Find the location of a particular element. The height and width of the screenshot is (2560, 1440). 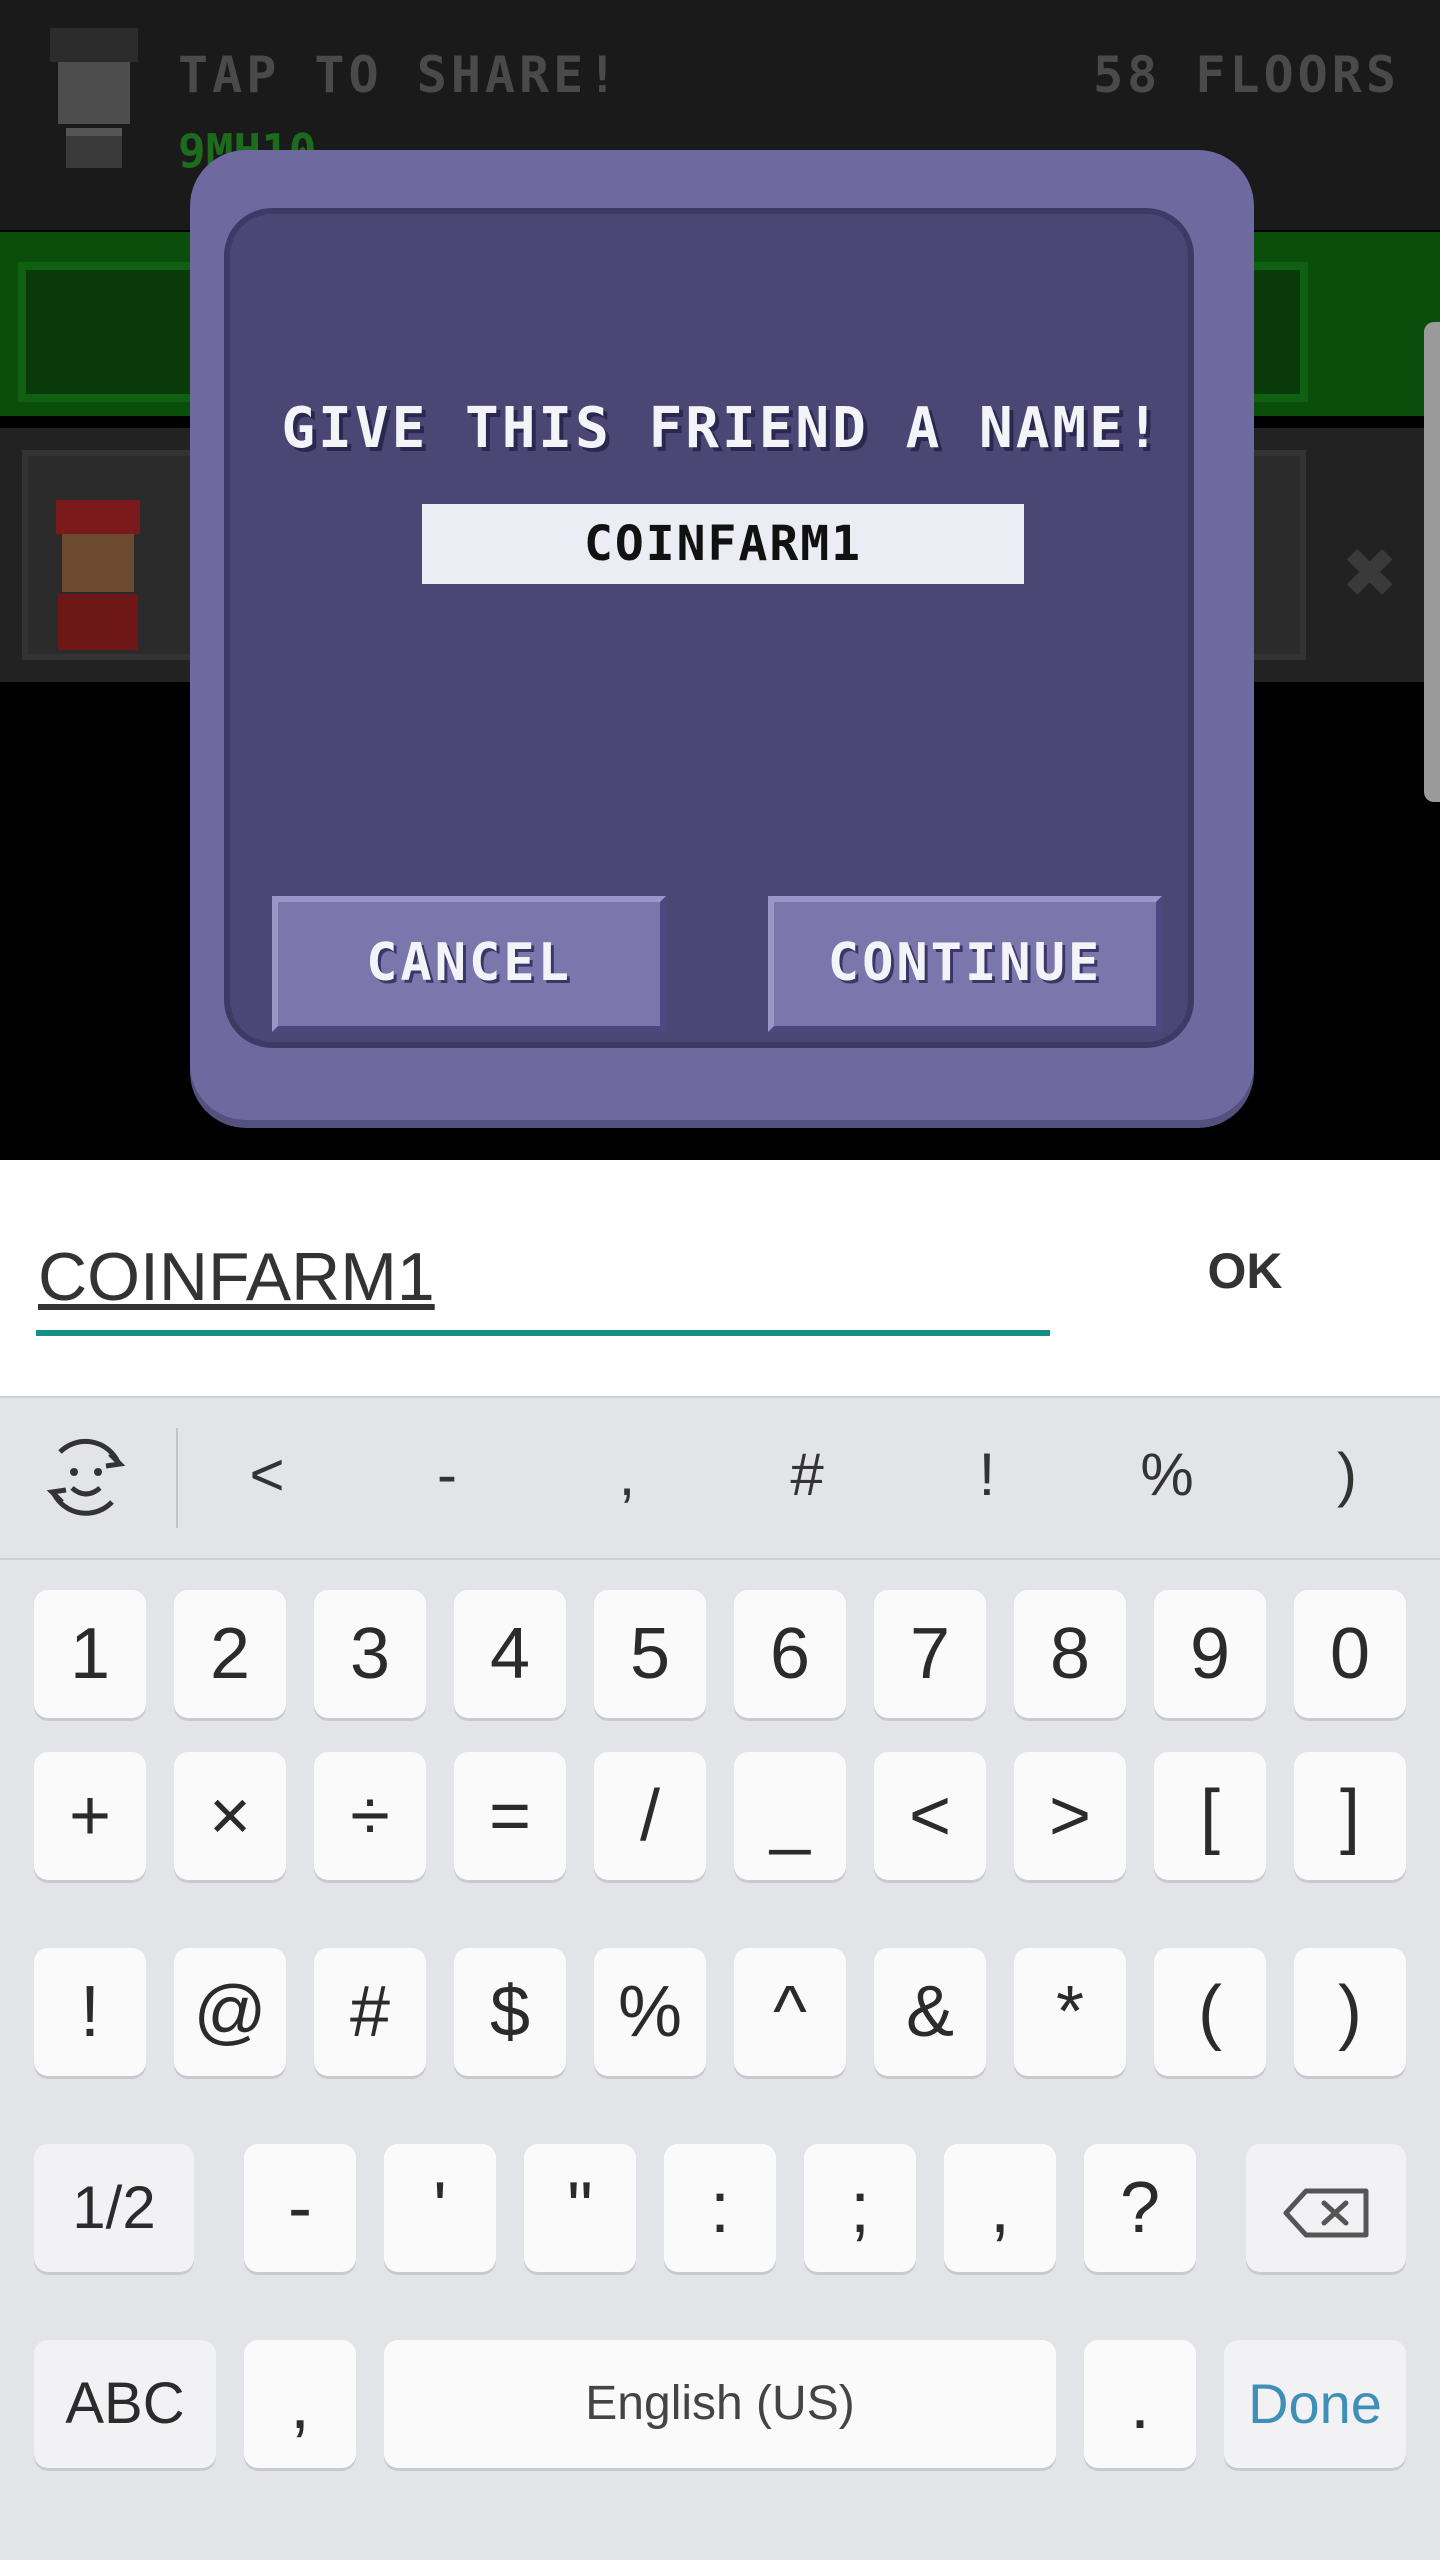

key: ^ is located at coordinates (790, 2012).